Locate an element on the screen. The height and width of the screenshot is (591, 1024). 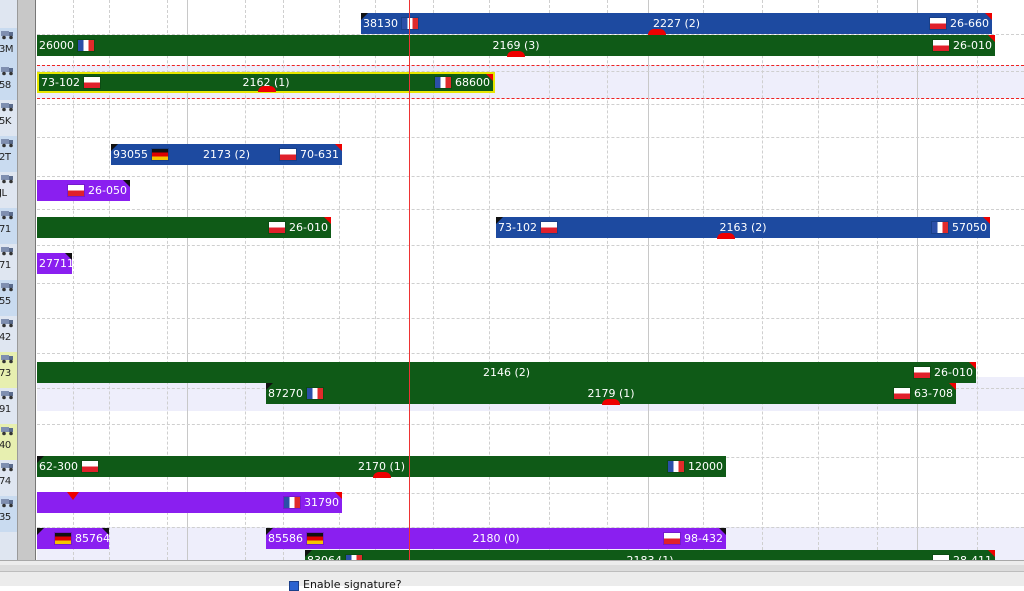
order-bar: 2146 (2) 26-010 is located at coordinates (506, 372).